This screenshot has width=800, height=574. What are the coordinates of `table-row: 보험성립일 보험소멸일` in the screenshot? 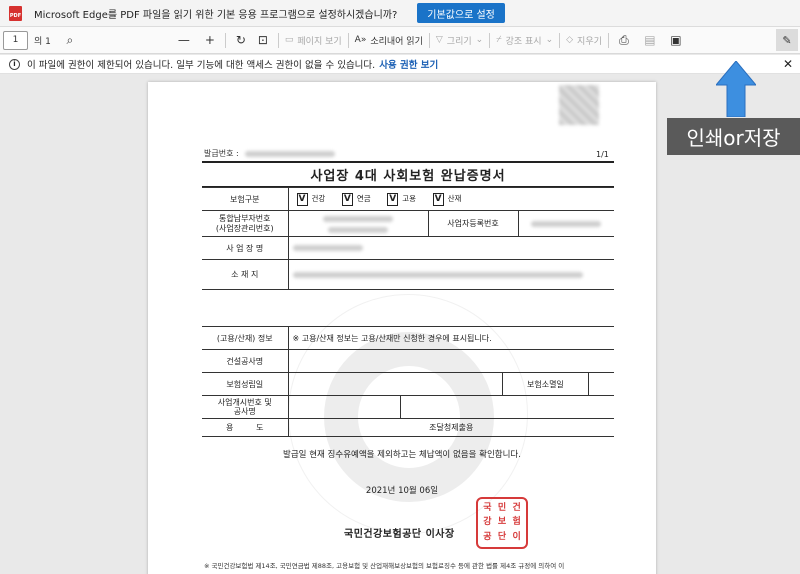 It's located at (408, 384).